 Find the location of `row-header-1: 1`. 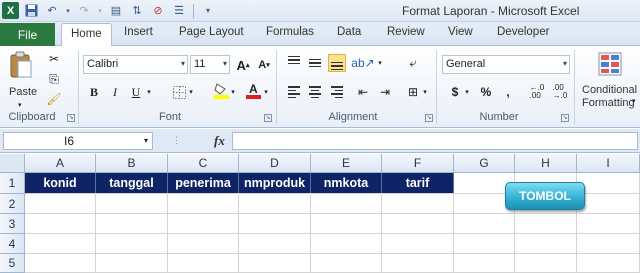

row-header-1: 1 is located at coordinates (12, 183).